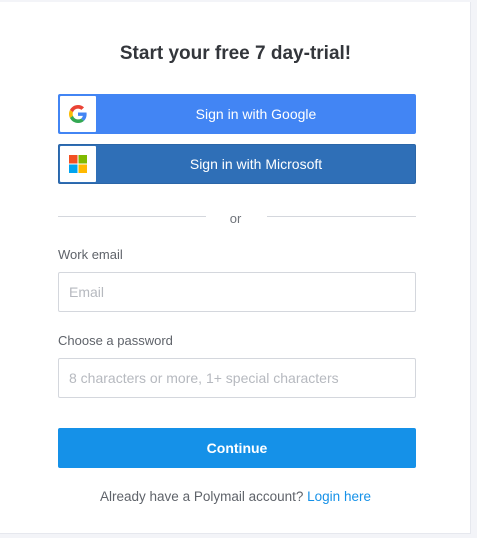  What do you see at coordinates (256, 164) in the screenshot?
I see `microsoft-signin-label: Sign in with Microsoft` at bounding box center [256, 164].